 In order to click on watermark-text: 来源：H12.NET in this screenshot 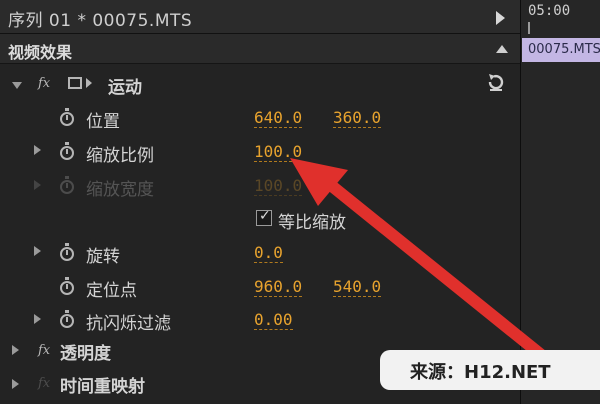, I will do `click(480, 372)`.